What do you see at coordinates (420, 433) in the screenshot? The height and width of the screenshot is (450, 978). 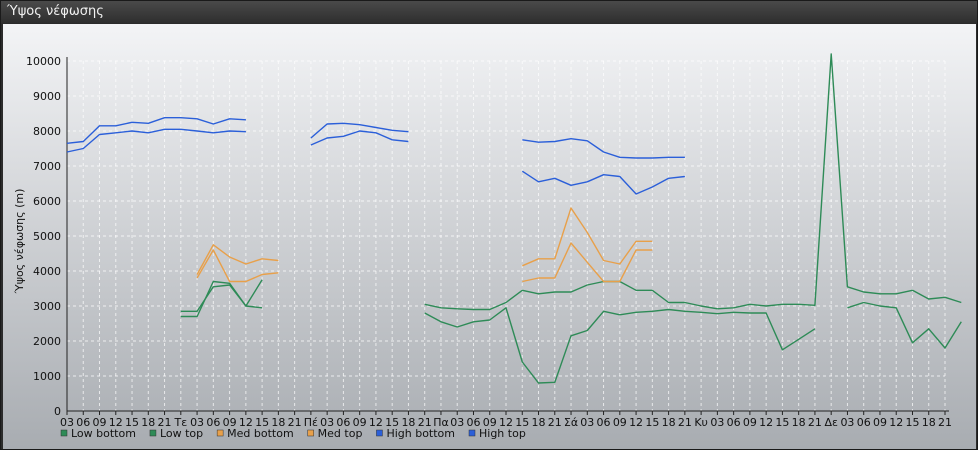 I see `legend-label-high-bottom: High bottom` at bounding box center [420, 433].